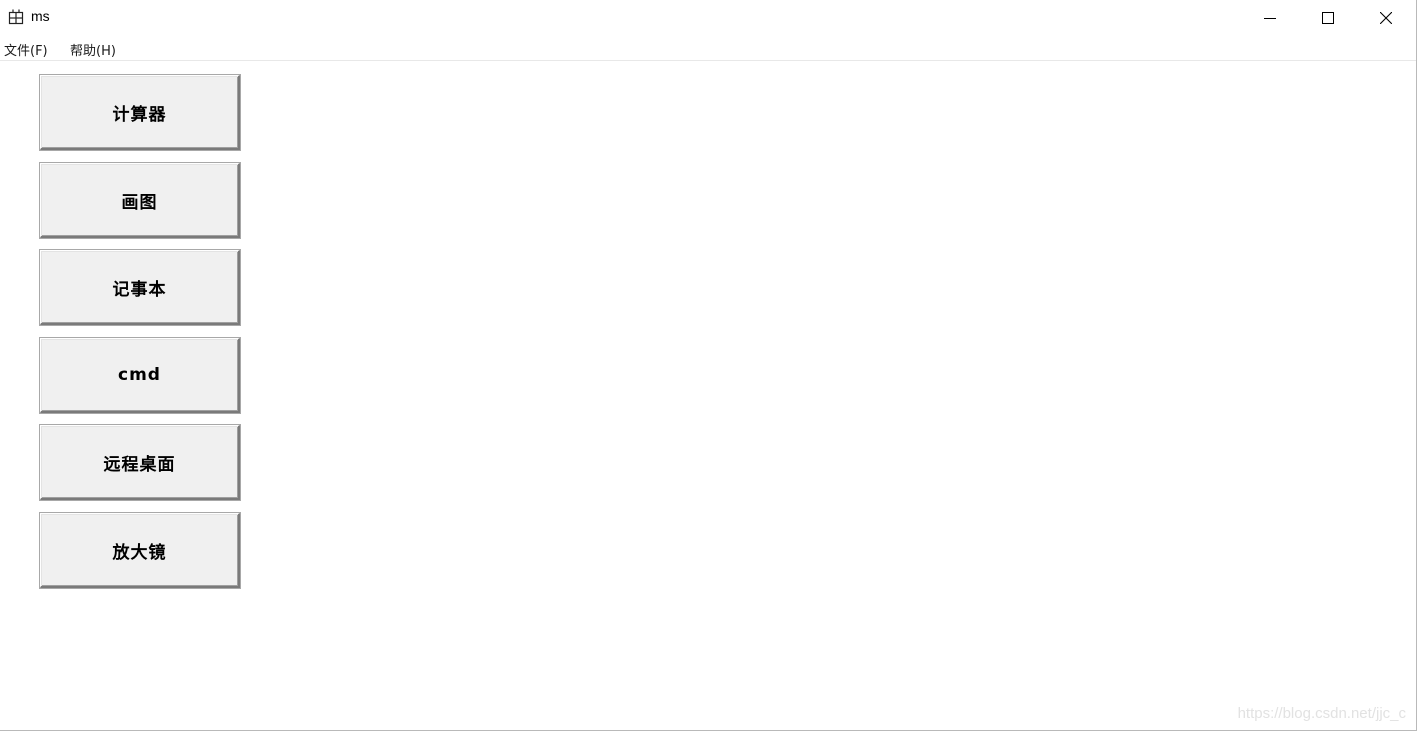 This screenshot has width=1417, height=731. I want to click on maximize-icon, so click(1328, 18).